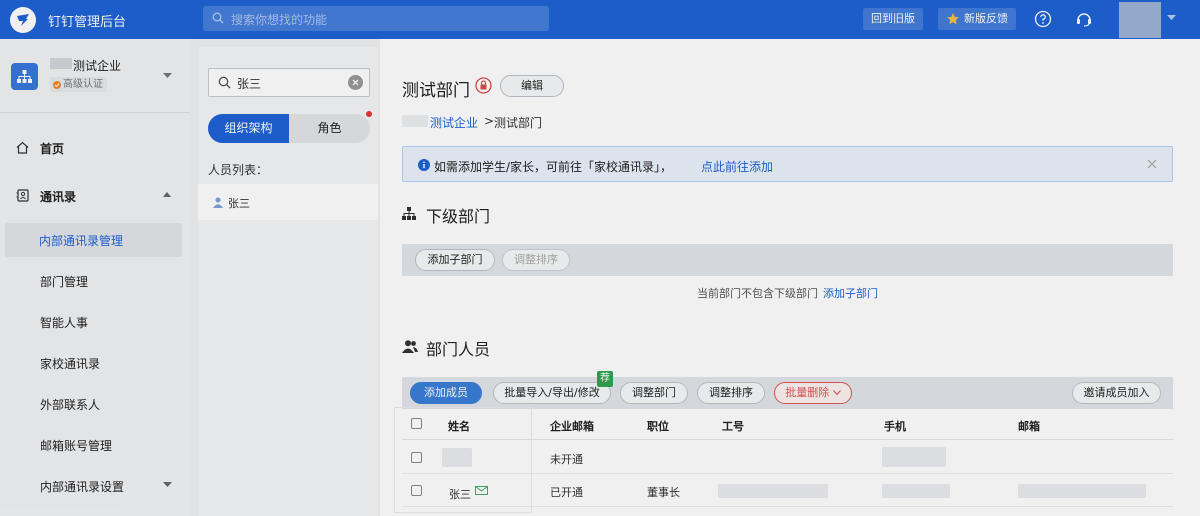 The width and height of the screenshot is (1200, 516). What do you see at coordinates (288, 281) in the screenshot?
I see `org-tree-panel: 张三 组织架构 角色 人员列表： 张三` at bounding box center [288, 281].